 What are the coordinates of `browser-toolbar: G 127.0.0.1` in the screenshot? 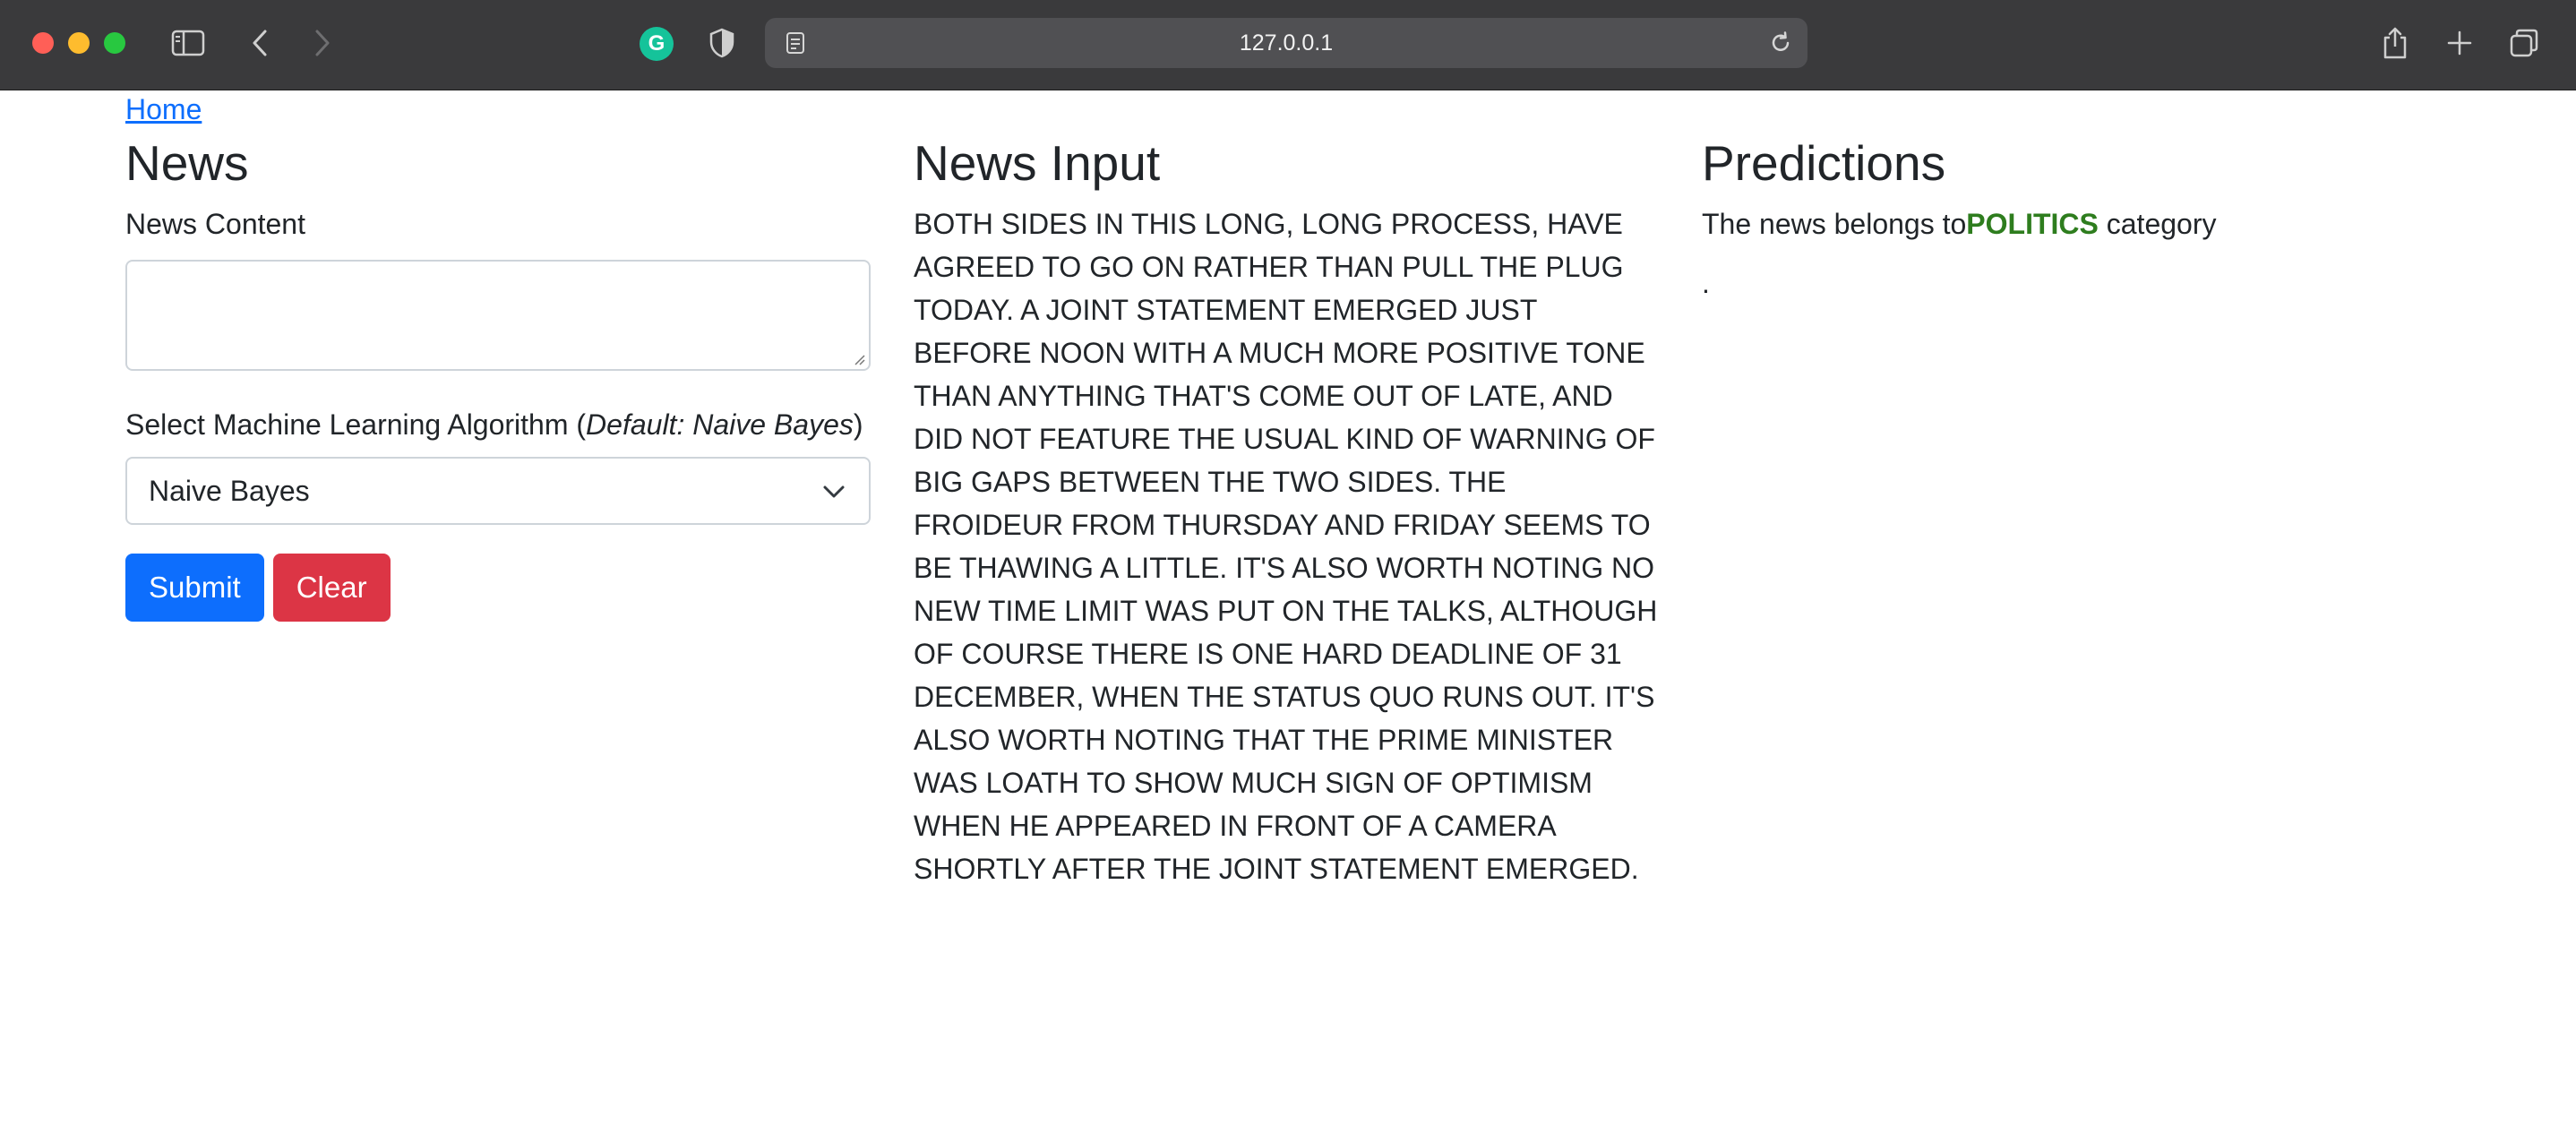 It's located at (1288, 45).